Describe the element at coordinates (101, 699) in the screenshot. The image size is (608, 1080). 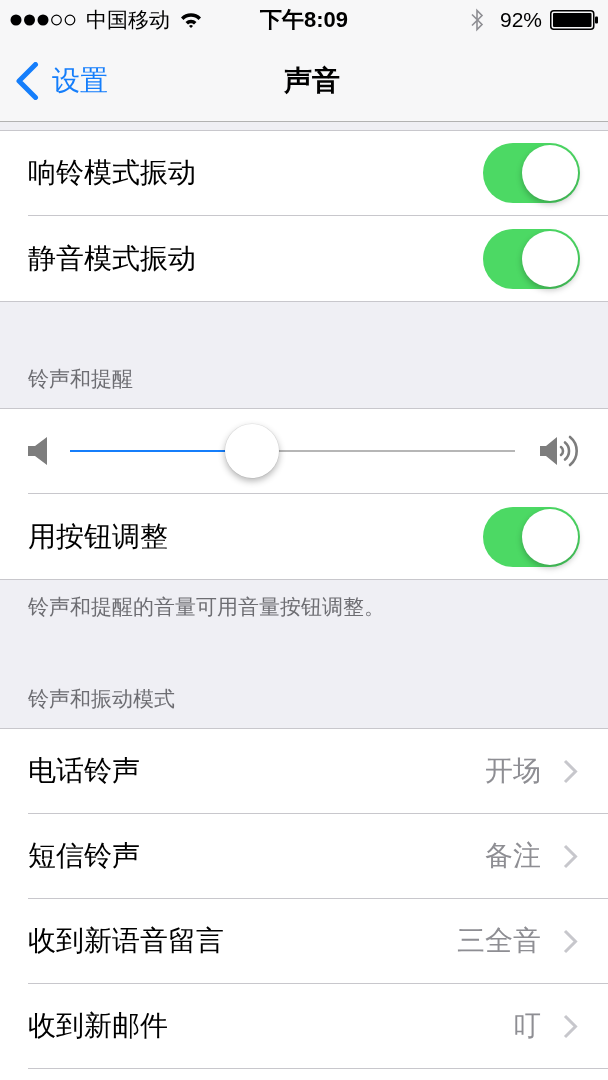
I see `section-header: 铃声和振动模式` at that location.